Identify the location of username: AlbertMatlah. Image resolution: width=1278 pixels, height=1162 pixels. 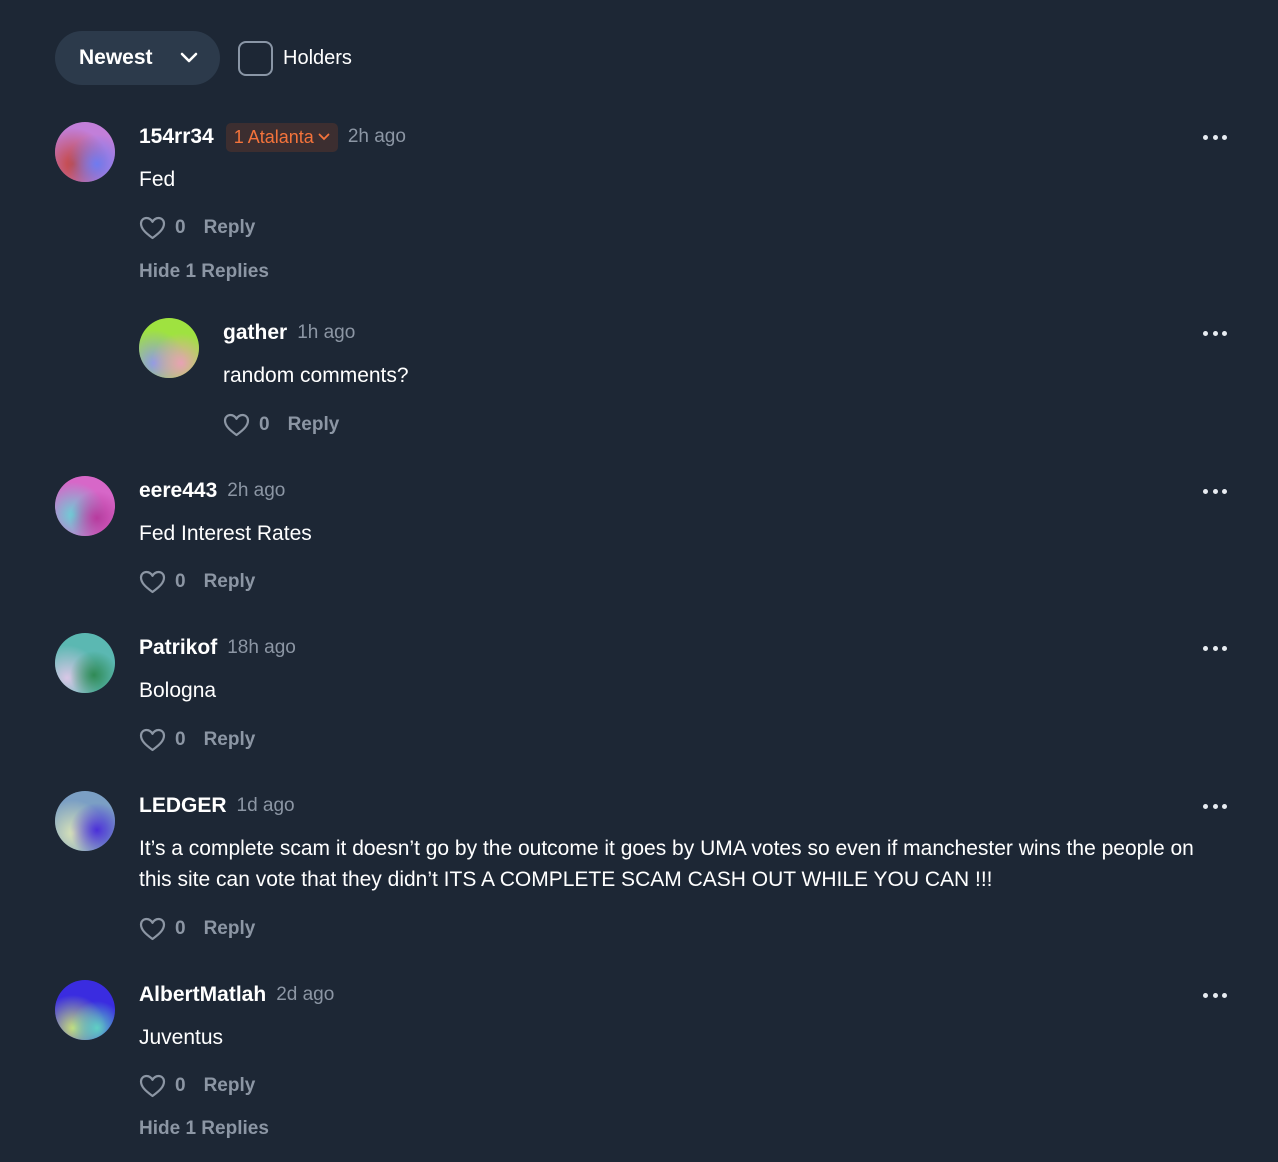
(202, 995).